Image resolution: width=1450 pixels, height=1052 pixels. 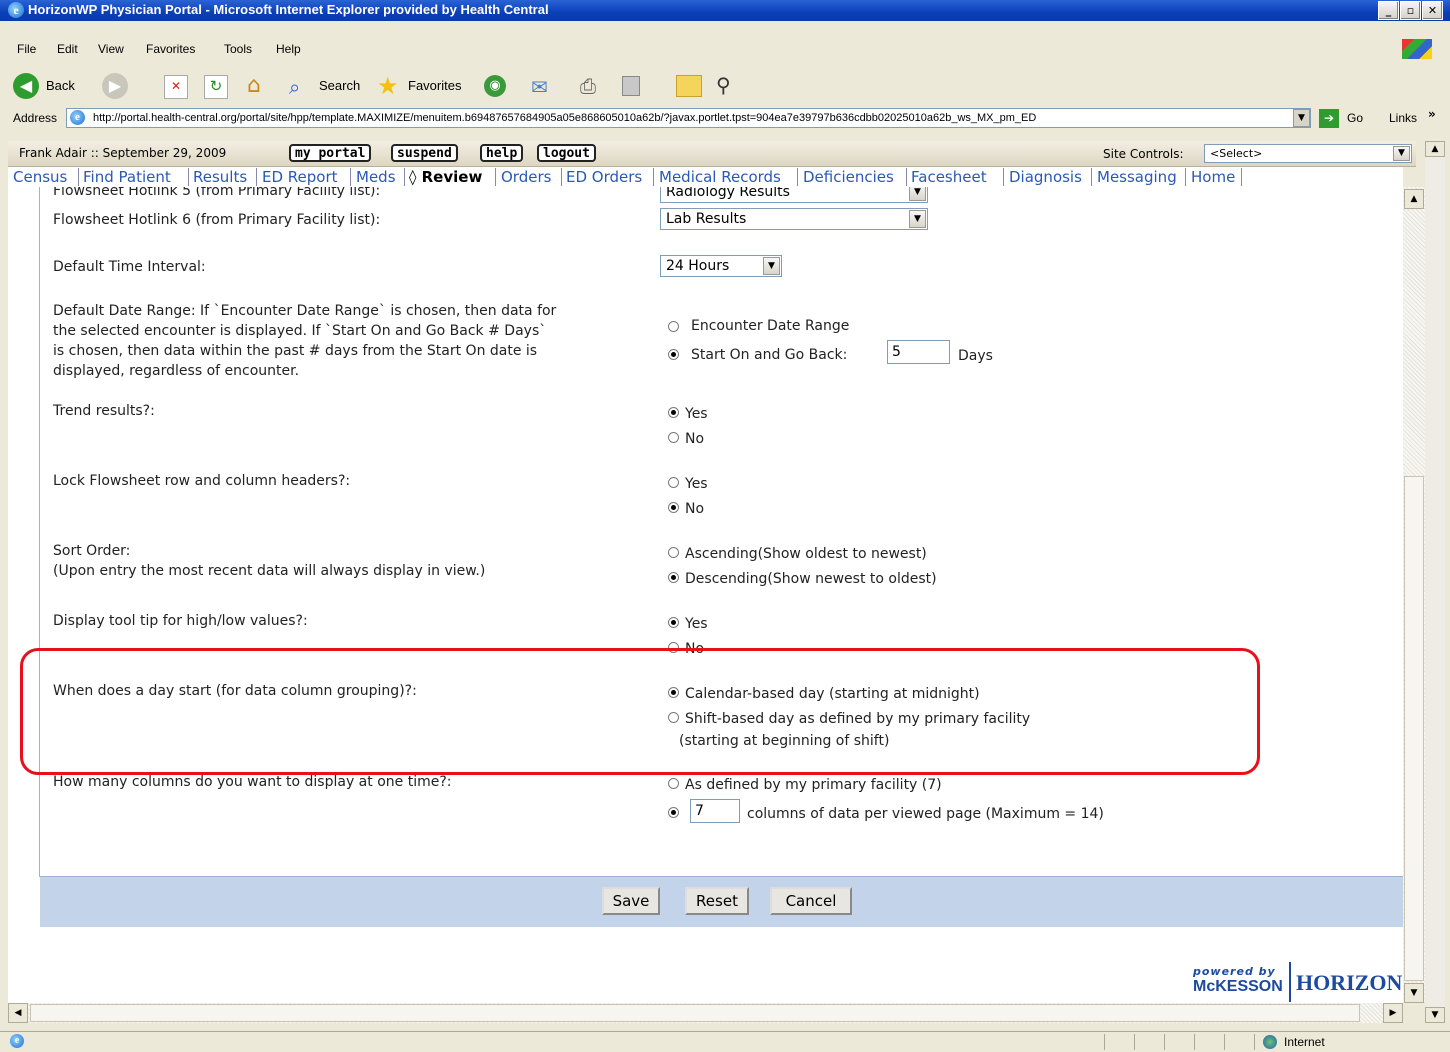 I want to click on tooltip-yes-label: Yes, so click(x=696, y=624).